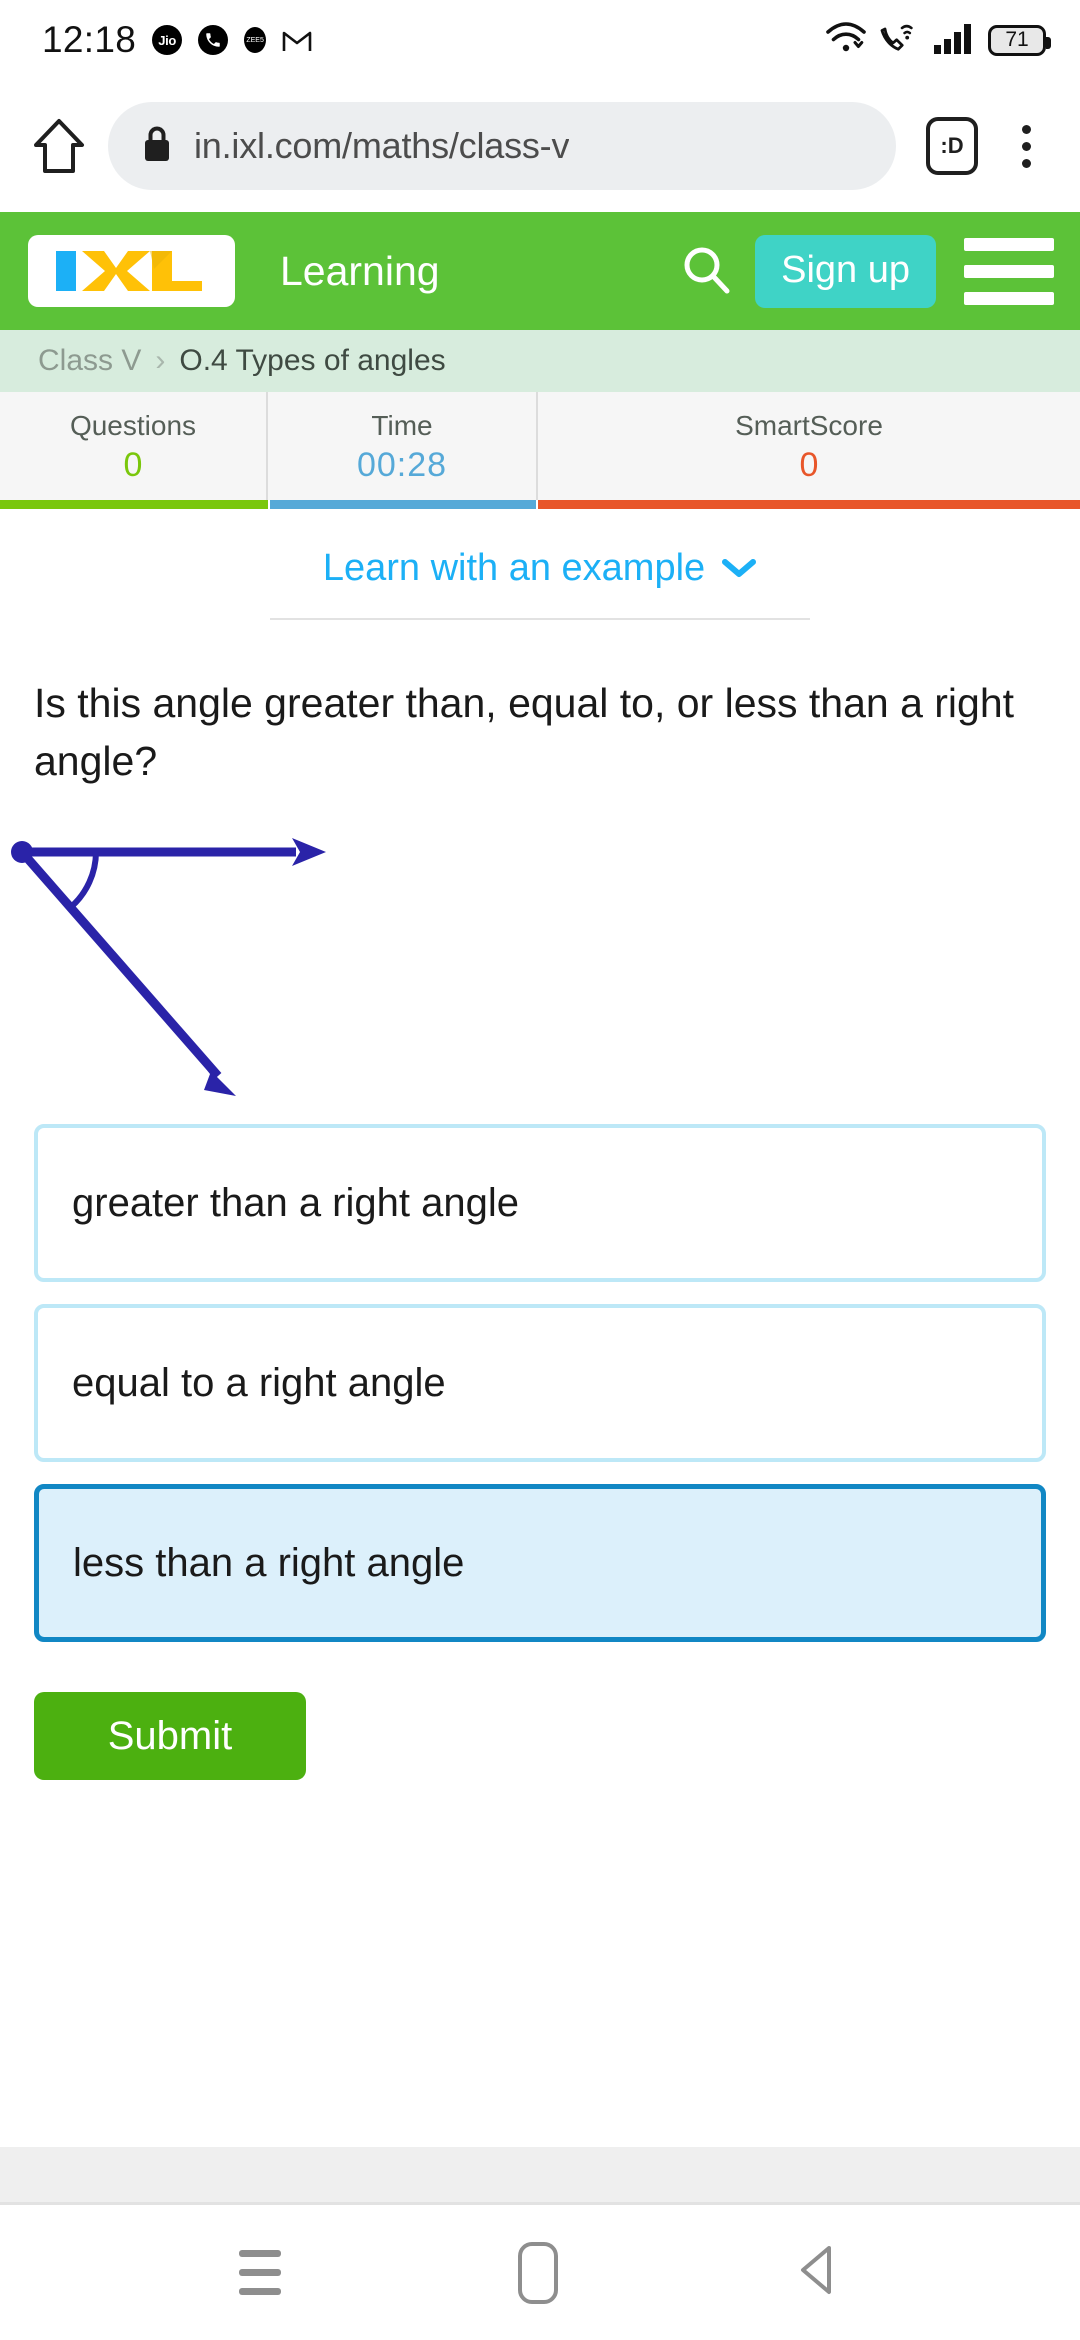 This screenshot has width=1080, height=2340. What do you see at coordinates (845, 271) in the screenshot?
I see `sign-up-button: Sign up` at bounding box center [845, 271].